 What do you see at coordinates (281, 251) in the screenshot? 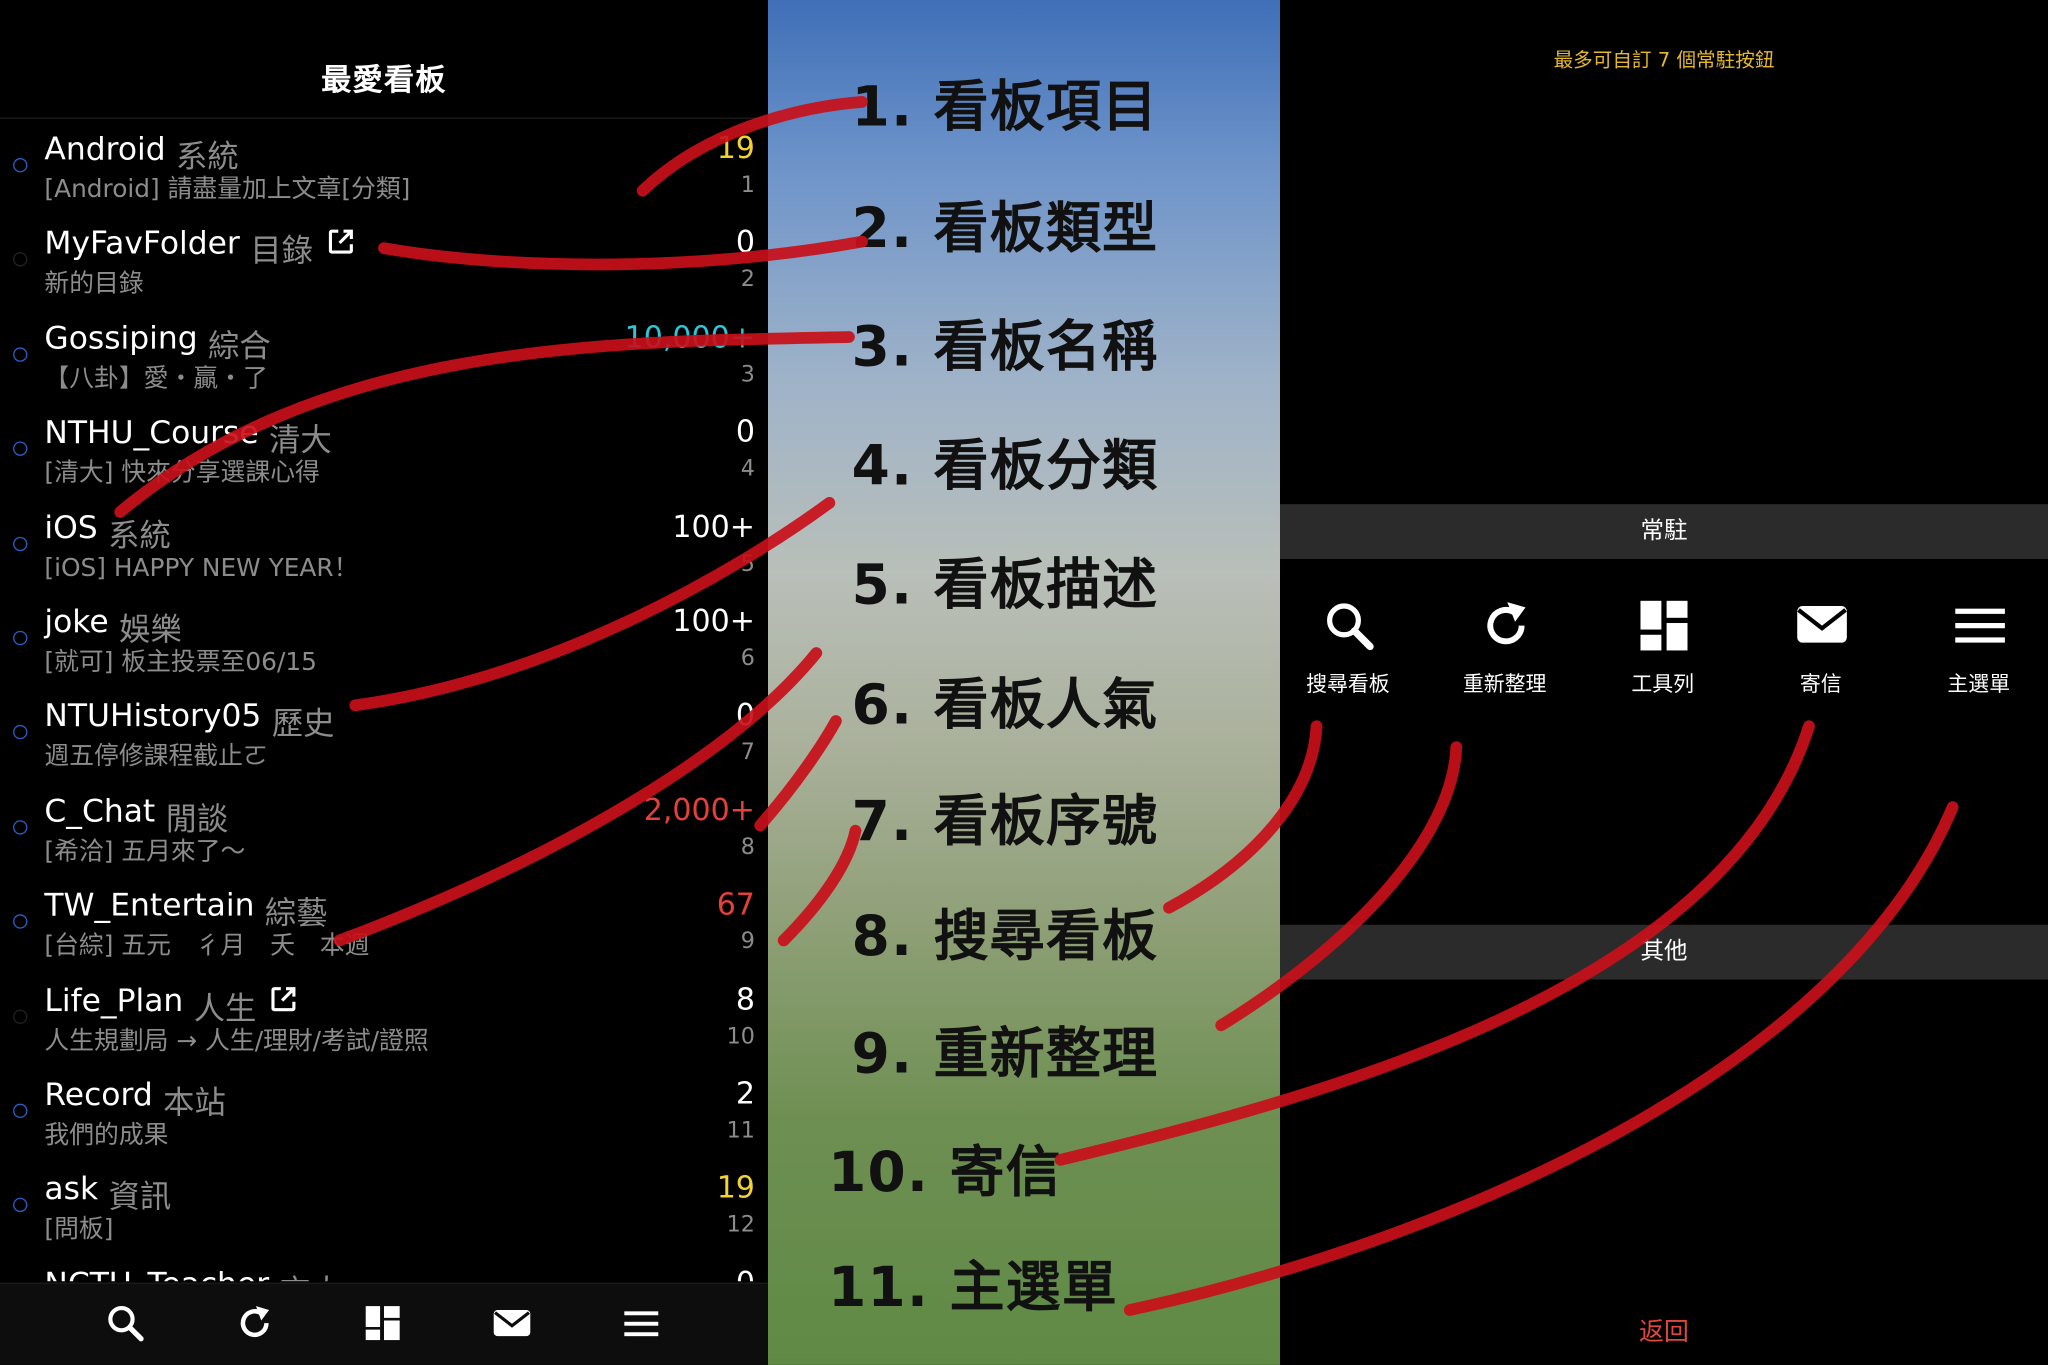
I see `board-category: 目錄` at bounding box center [281, 251].